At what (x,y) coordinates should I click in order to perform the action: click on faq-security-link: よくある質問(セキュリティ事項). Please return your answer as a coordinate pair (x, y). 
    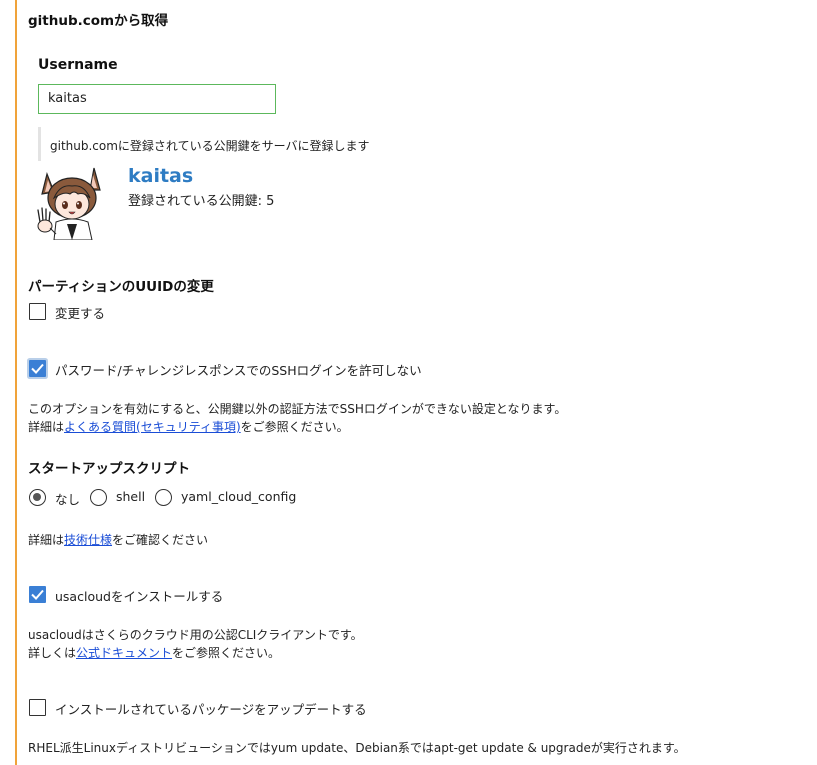
    Looking at the image, I should click on (152, 427).